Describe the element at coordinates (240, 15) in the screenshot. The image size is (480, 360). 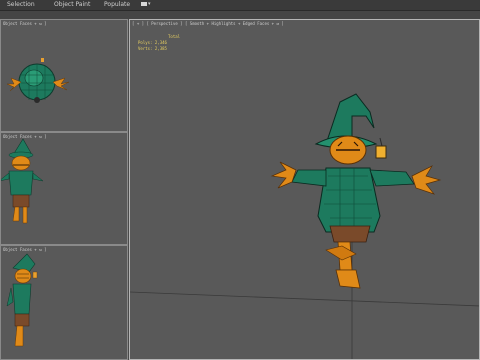
I see `ribbon-panel-strip` at that location.